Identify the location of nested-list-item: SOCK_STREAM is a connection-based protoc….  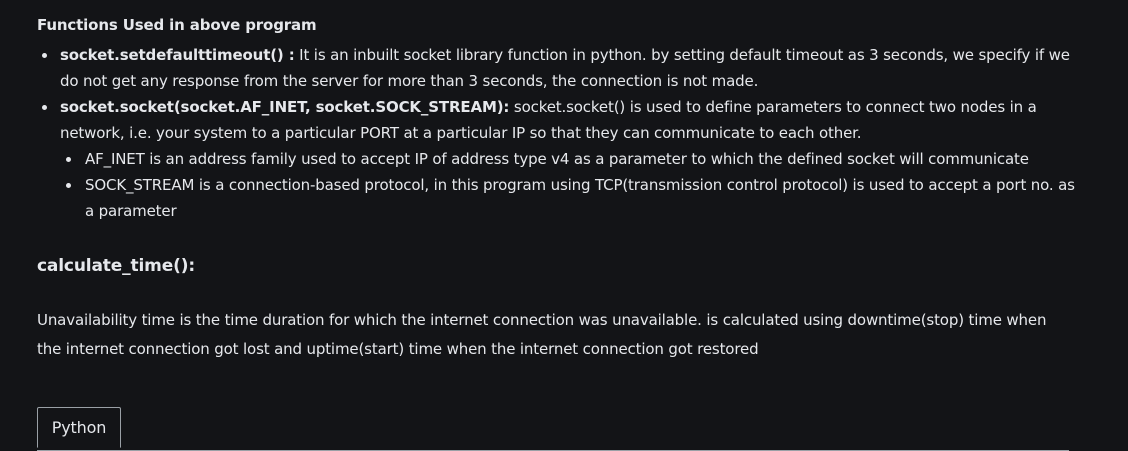
(557, 198).